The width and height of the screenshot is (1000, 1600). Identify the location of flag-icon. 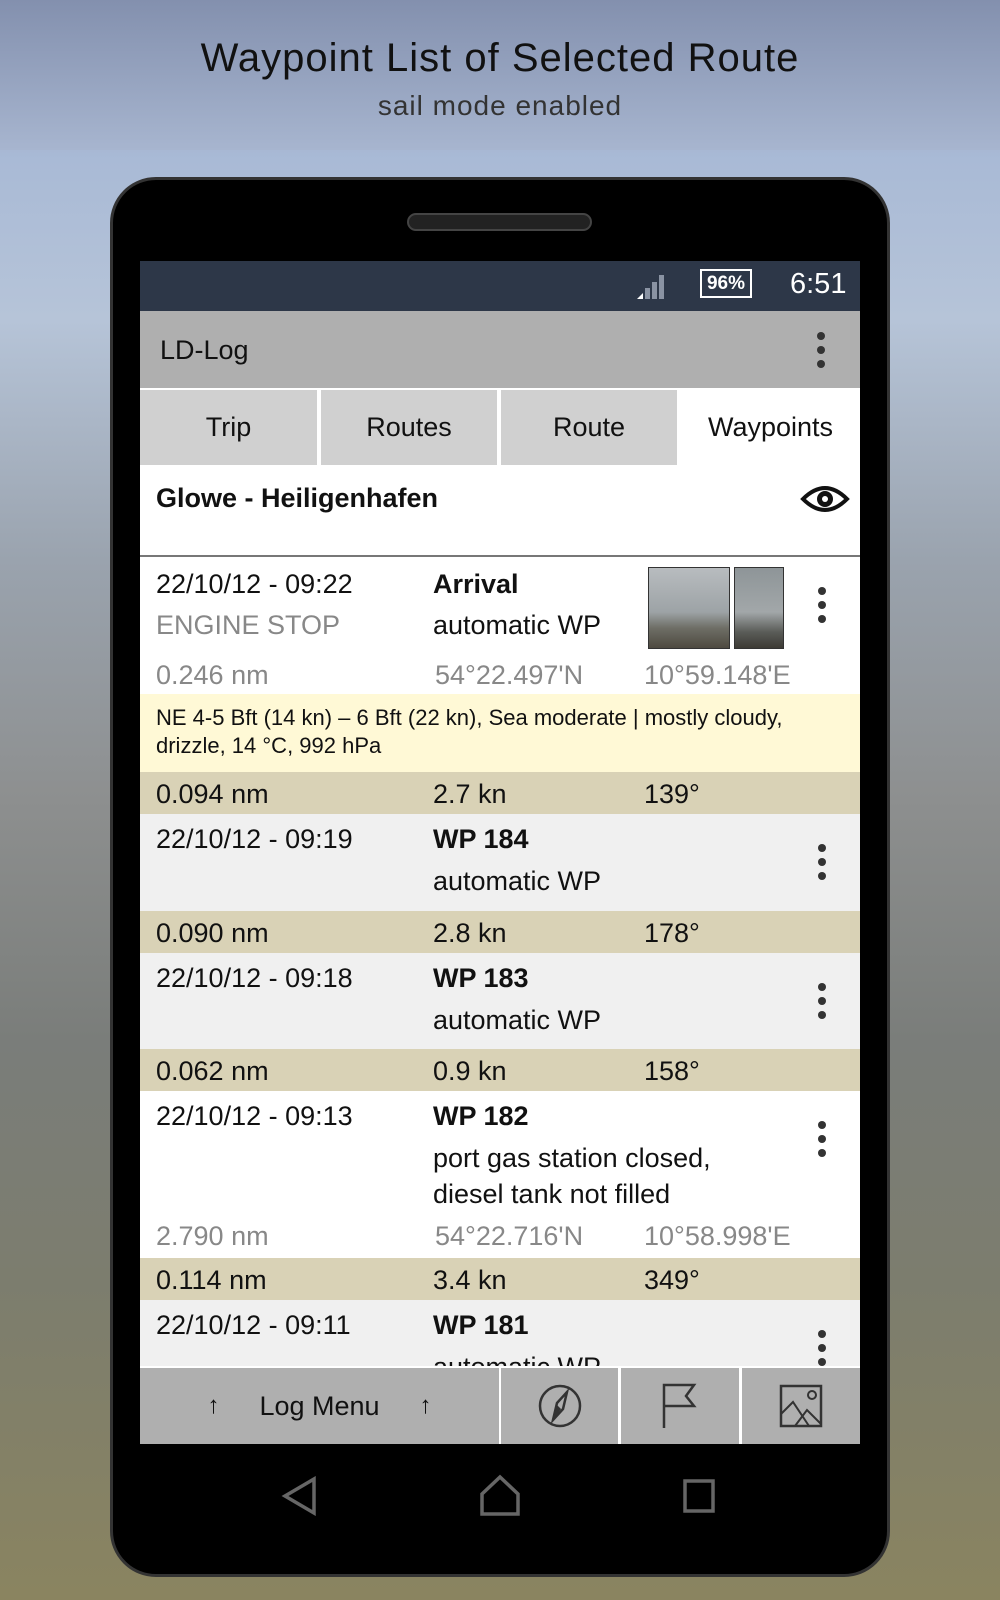
(679, 1405).